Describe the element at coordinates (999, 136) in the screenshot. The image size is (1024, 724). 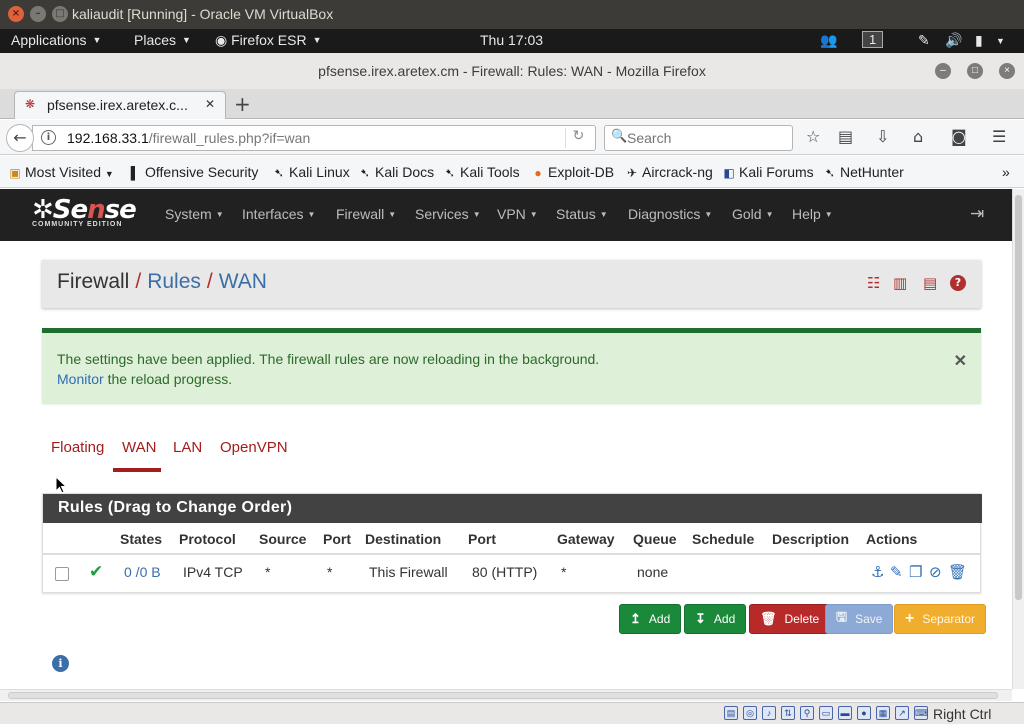
I see `hamburger-menu-icon: ☰` at that location.